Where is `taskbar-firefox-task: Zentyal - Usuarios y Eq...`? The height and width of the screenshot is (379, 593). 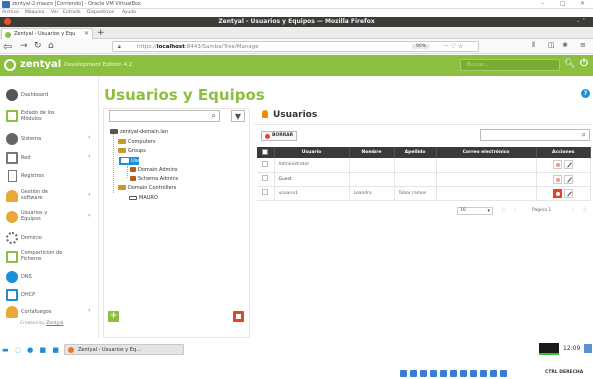
taskbar-firefox-task: Zentyal - Usuarios y Eq... is located at coordinates (124, 349).